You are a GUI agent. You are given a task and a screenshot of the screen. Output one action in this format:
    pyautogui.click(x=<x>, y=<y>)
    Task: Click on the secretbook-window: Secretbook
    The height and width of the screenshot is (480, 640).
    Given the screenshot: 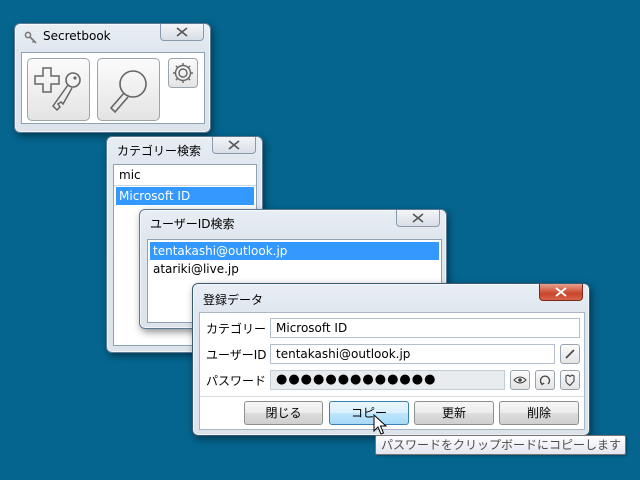 What is the action you would take?
    pyautogui.click(x=112, y=78)
    